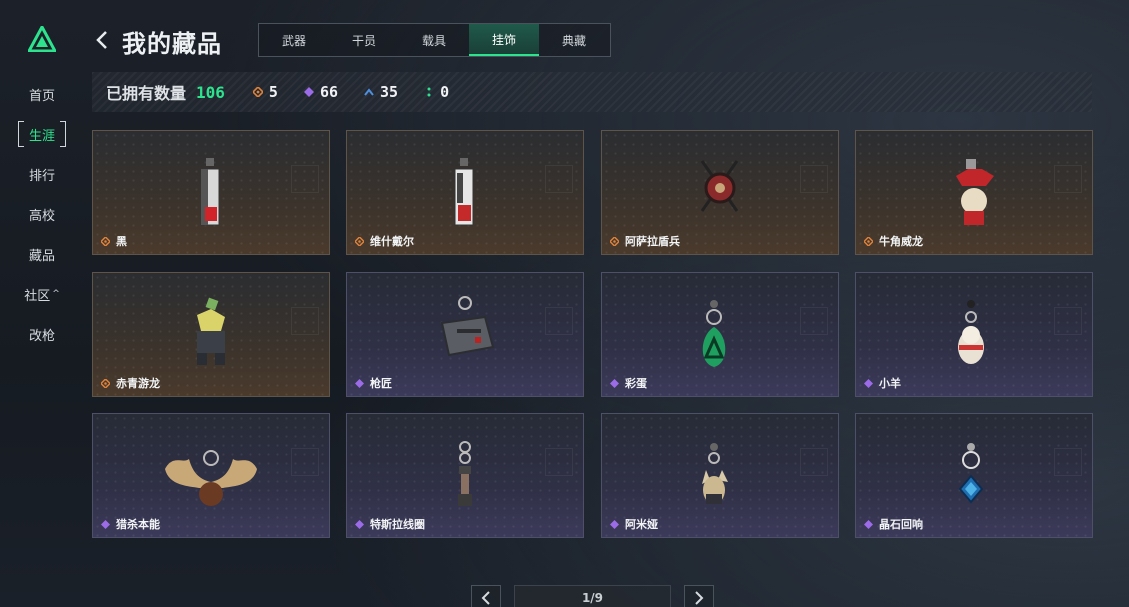 The width and height of the screenshot is (1129, 607). Describe the element at coordinates (445, 92) in the screenshot. I see `rarity-count: 0` at that location.